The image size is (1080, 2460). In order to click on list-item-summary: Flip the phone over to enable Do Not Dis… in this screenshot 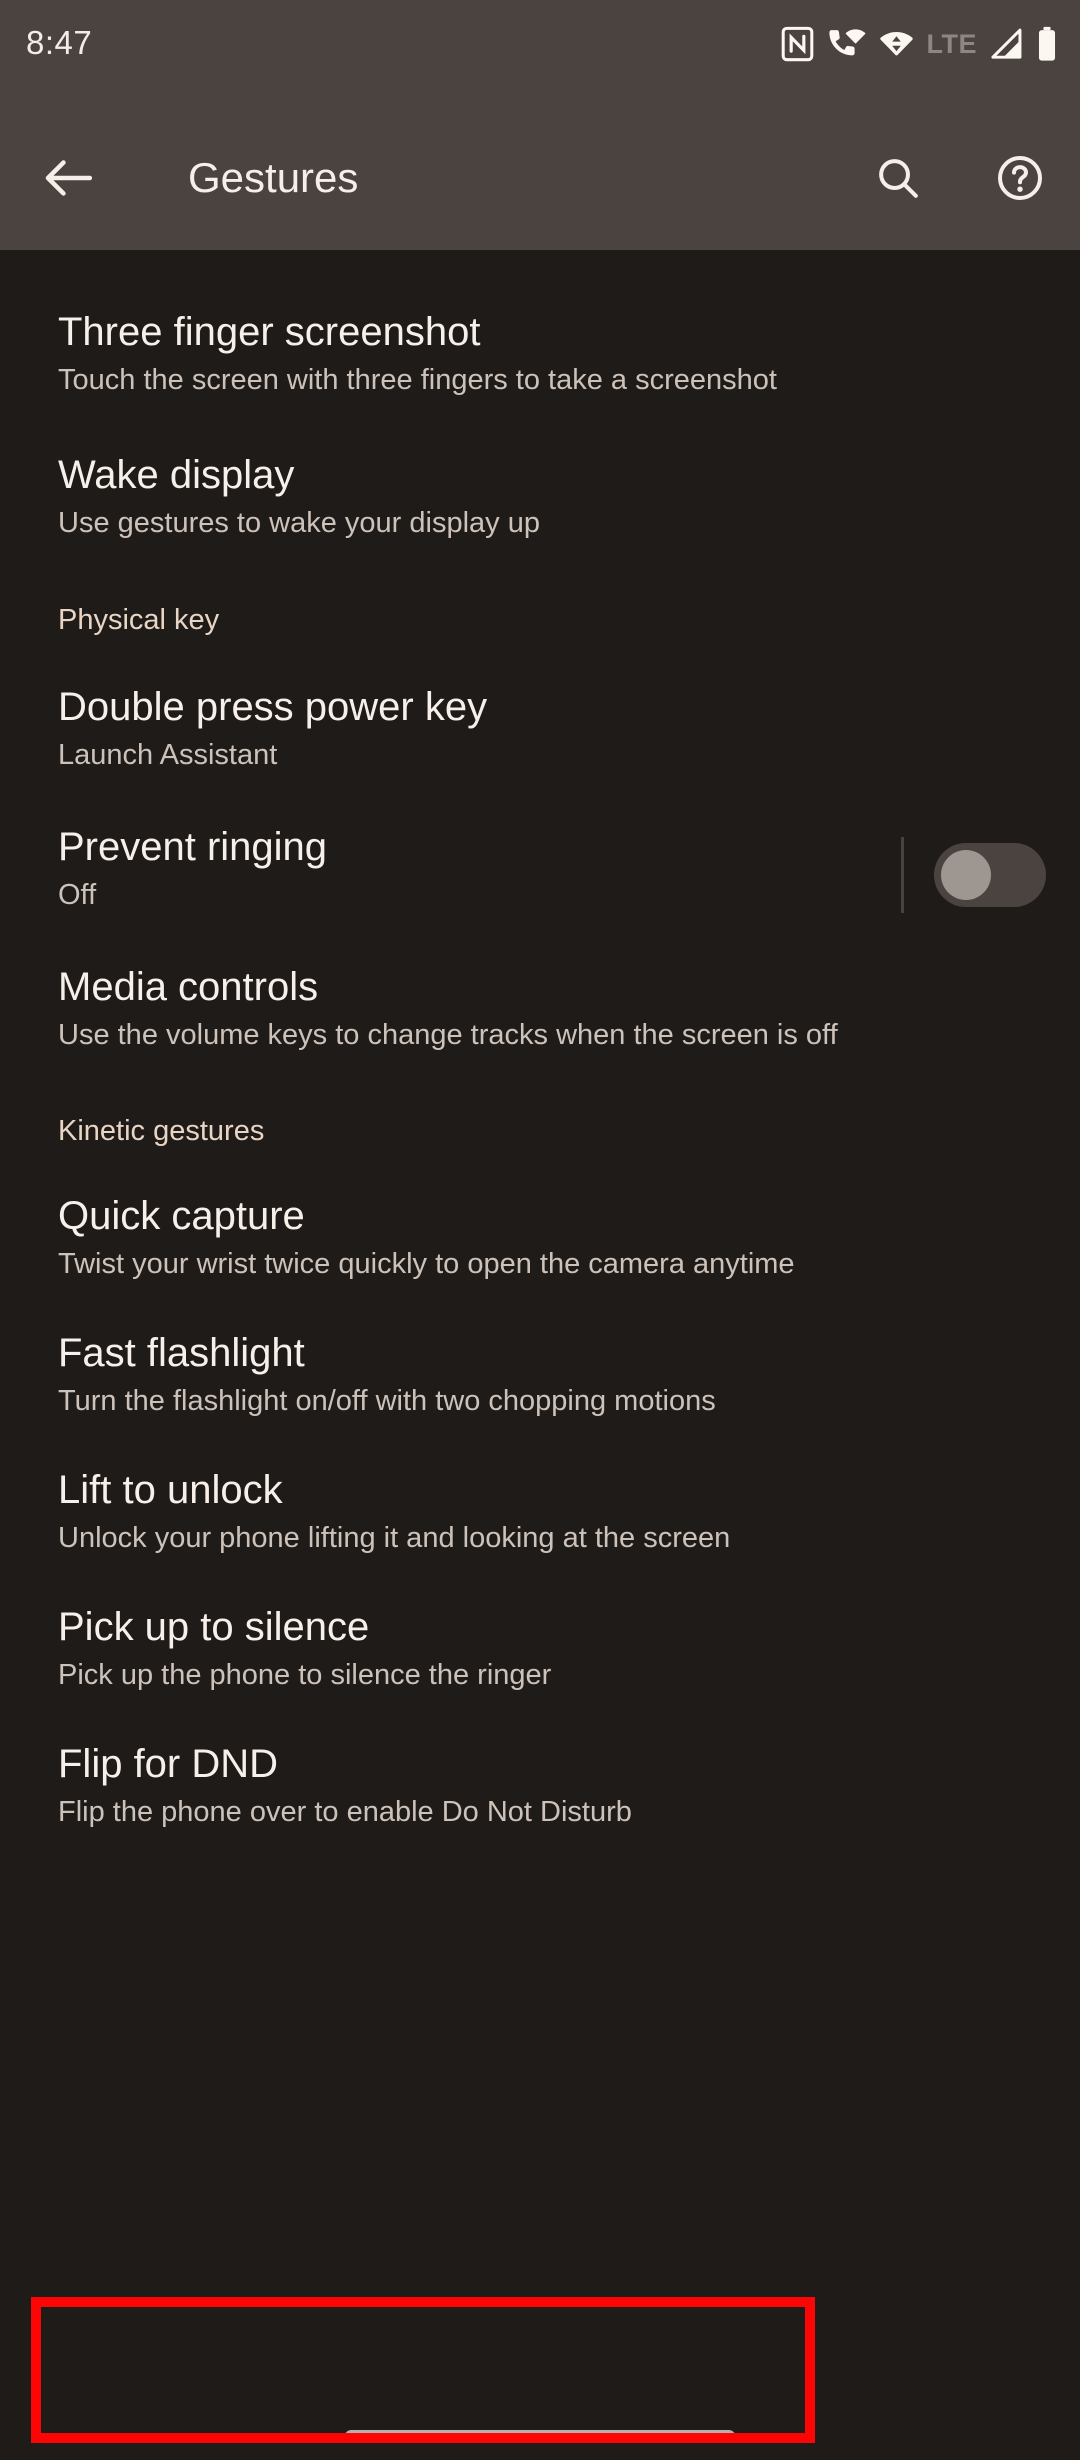, I will do `click(345, 1812)`.